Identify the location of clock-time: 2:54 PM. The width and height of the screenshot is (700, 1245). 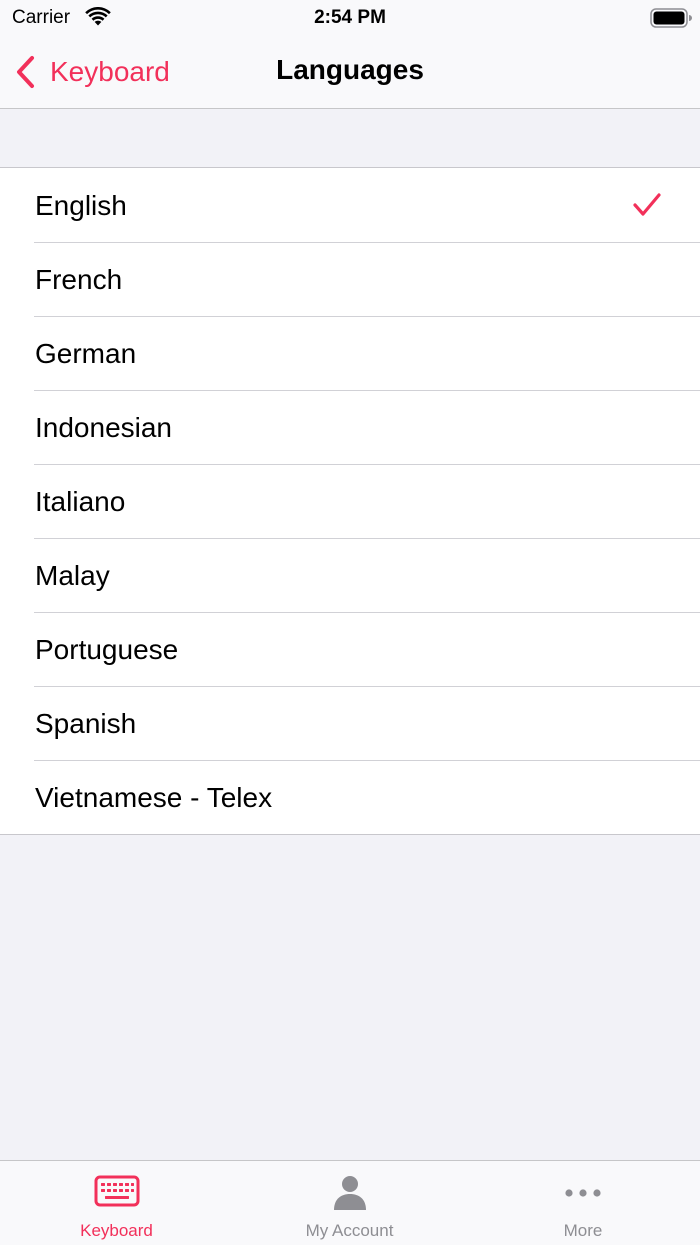
(350, 17).